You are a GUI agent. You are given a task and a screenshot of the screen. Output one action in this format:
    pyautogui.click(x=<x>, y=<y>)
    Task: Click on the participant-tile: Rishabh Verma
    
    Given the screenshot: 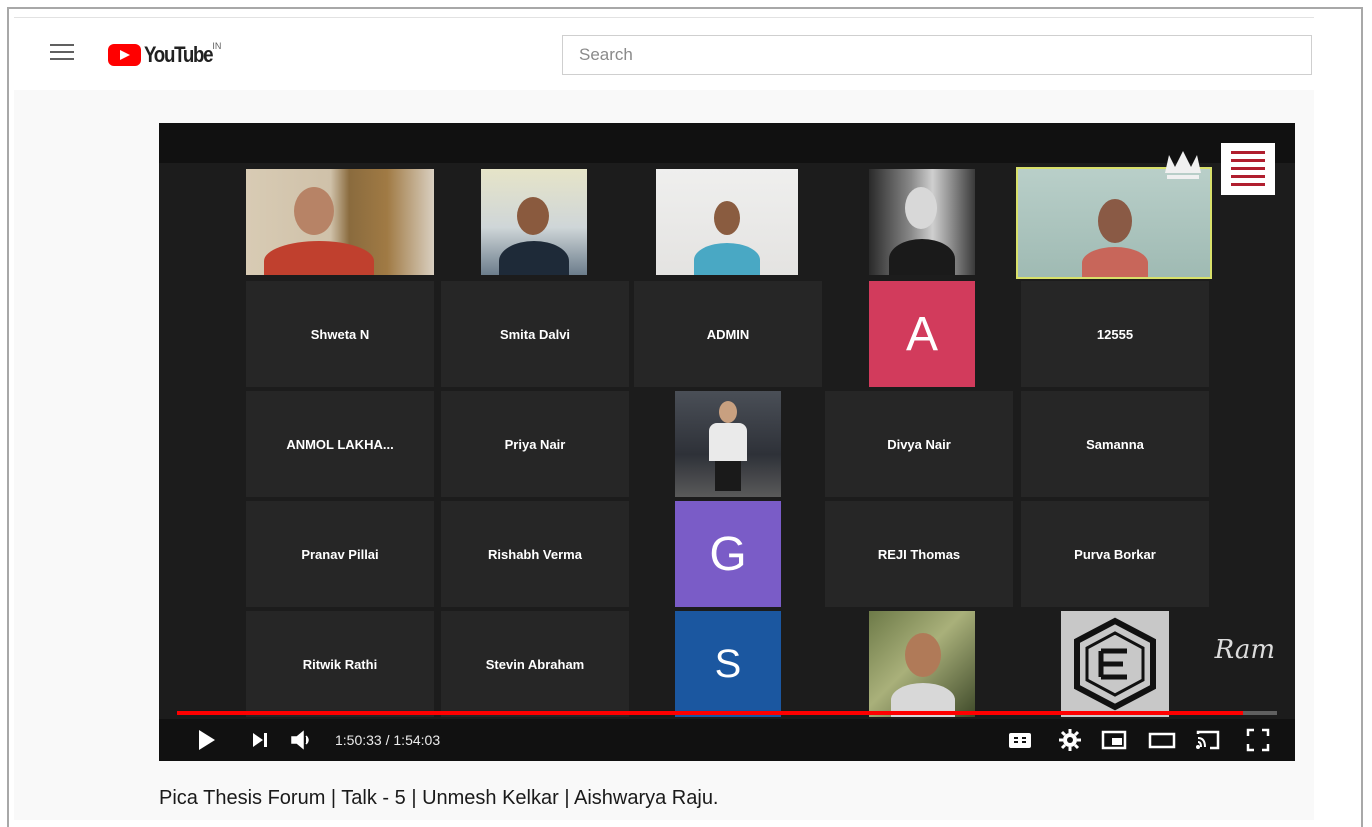 What is the action you would take?
    pyautogui.click(x=535, y=554)
    